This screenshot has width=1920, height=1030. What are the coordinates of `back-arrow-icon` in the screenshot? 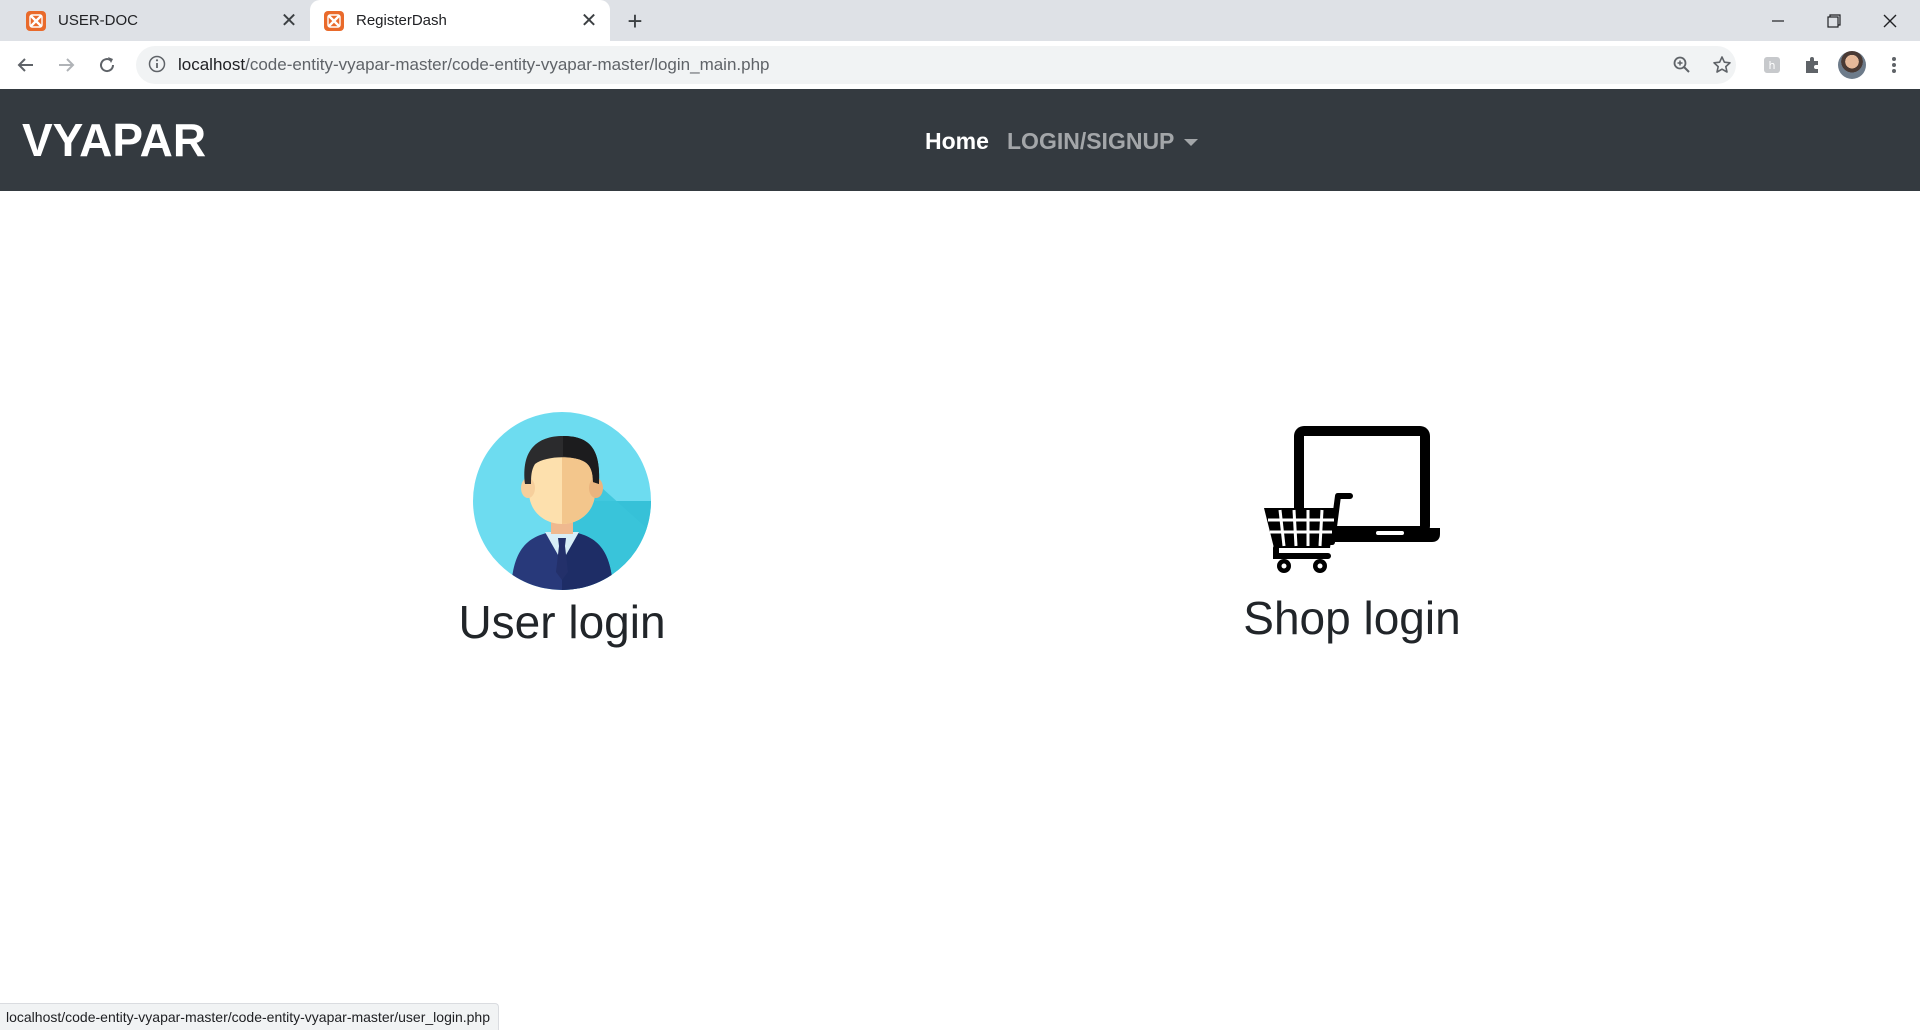 It's located at (26, 65).